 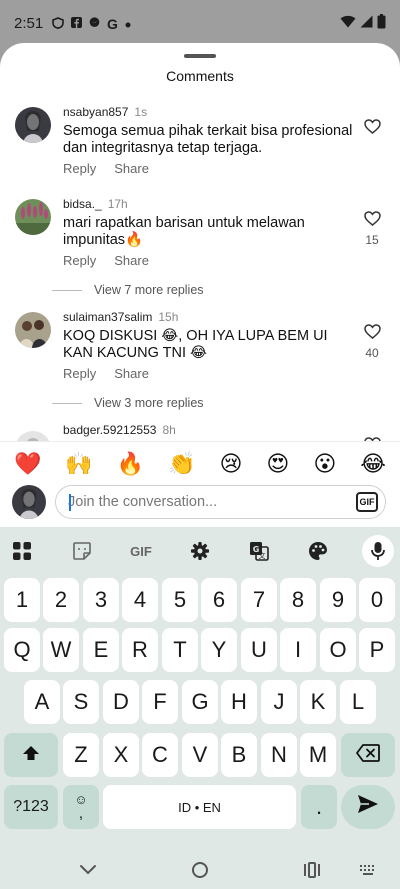 I want to click on like-button, so click(x=372, y=129).